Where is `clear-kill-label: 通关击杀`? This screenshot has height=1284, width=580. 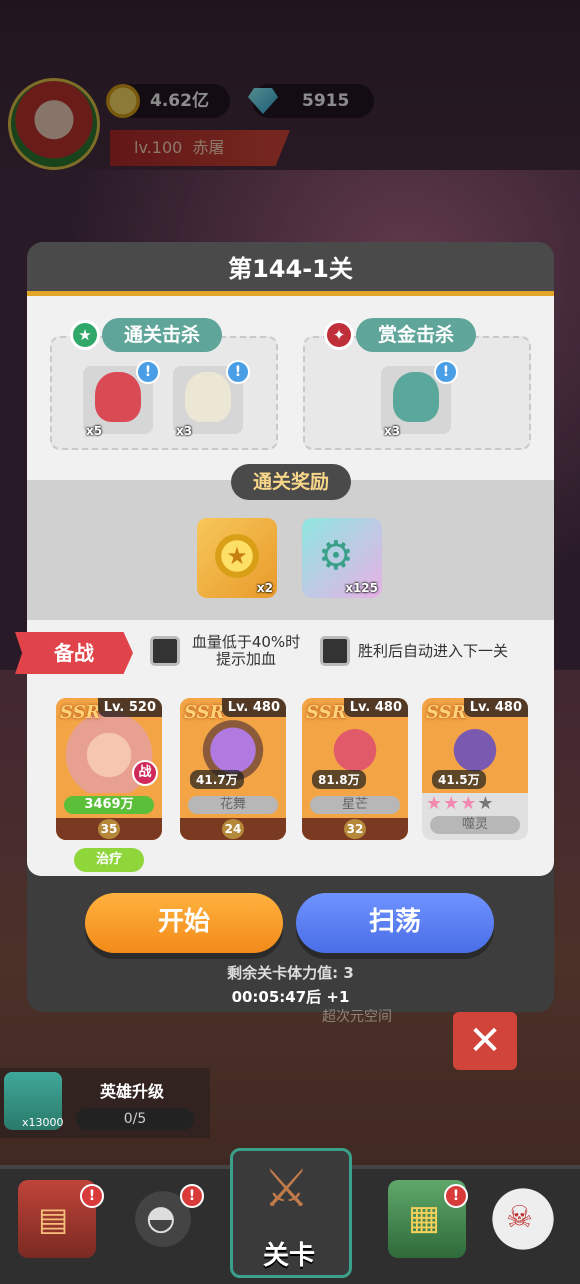 clear-kill-label: 通关击杀 is located at coordinates (162, 335).